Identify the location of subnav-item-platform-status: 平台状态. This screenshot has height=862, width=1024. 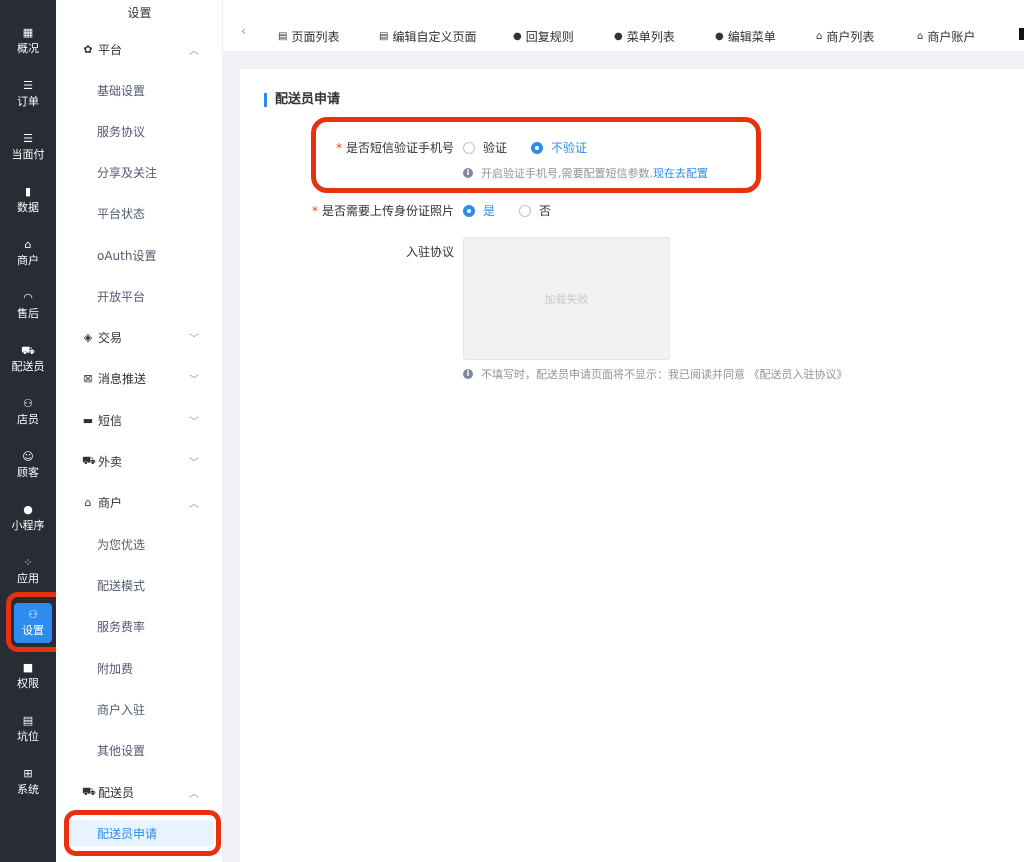
(121, 213).